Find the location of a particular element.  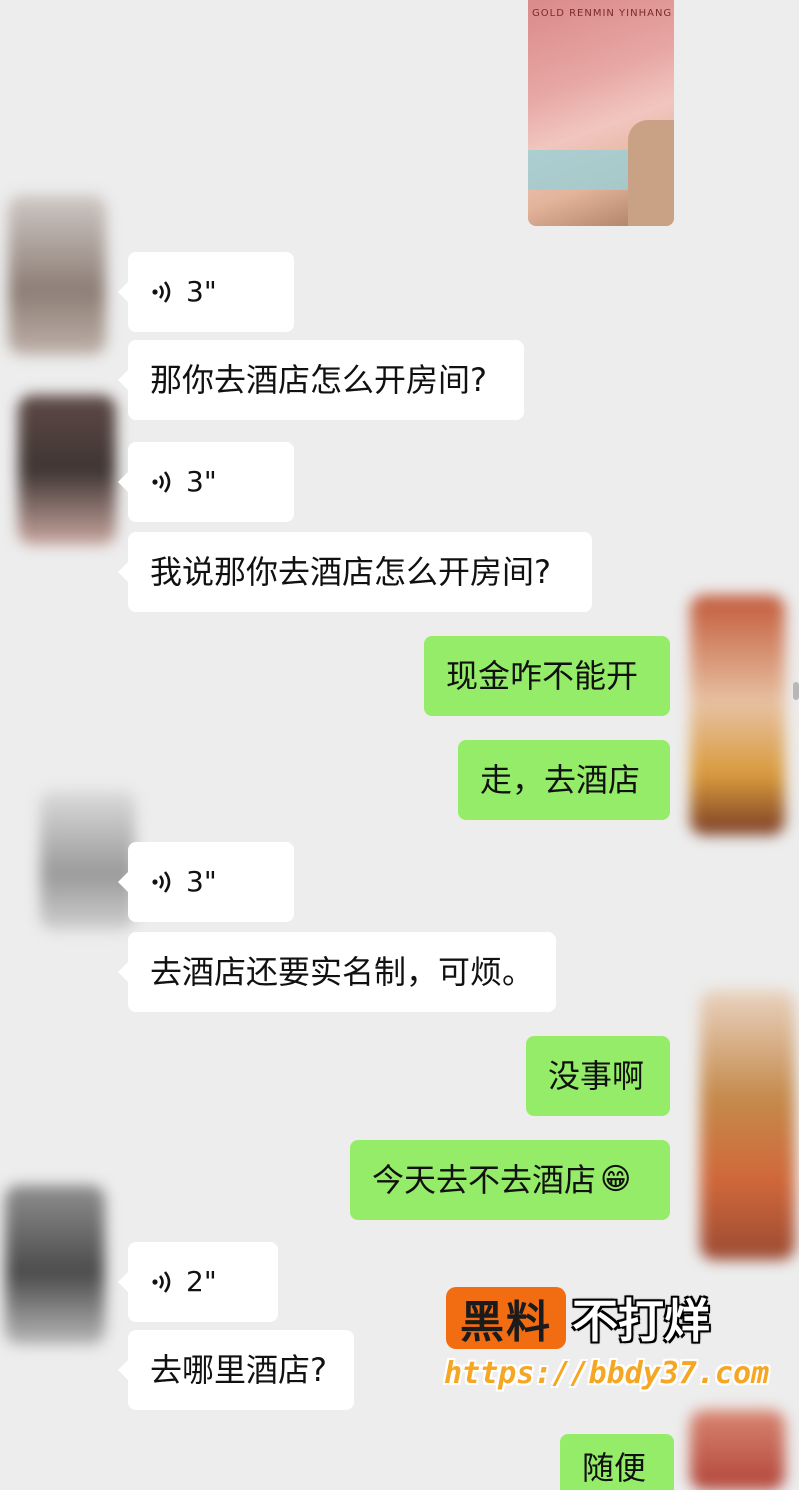

message-text: 我说那你去酒店怎么开房间? is located at coordinates (350, 572).